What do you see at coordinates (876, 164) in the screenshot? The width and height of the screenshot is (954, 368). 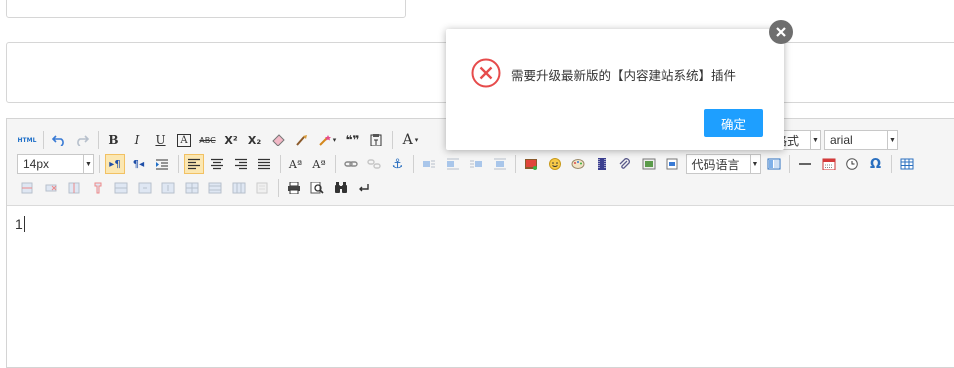 I see `special-char-icon: Ω` at bounding box center [876, 164].